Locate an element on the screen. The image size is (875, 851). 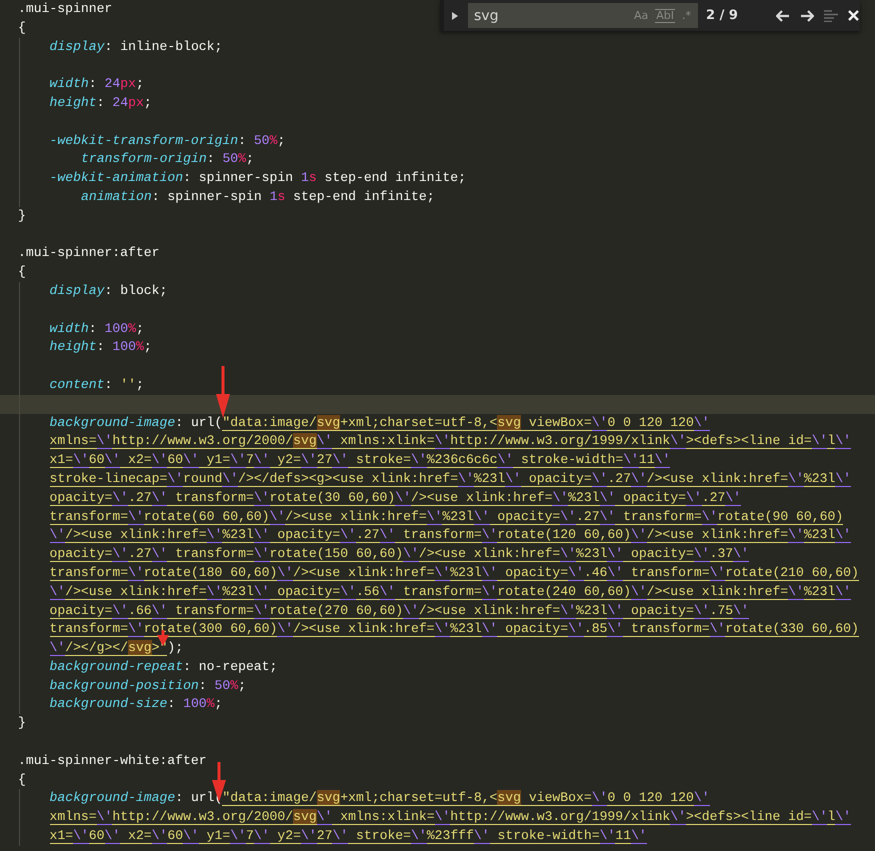
lines-icon is located at coordinates (831, 16).